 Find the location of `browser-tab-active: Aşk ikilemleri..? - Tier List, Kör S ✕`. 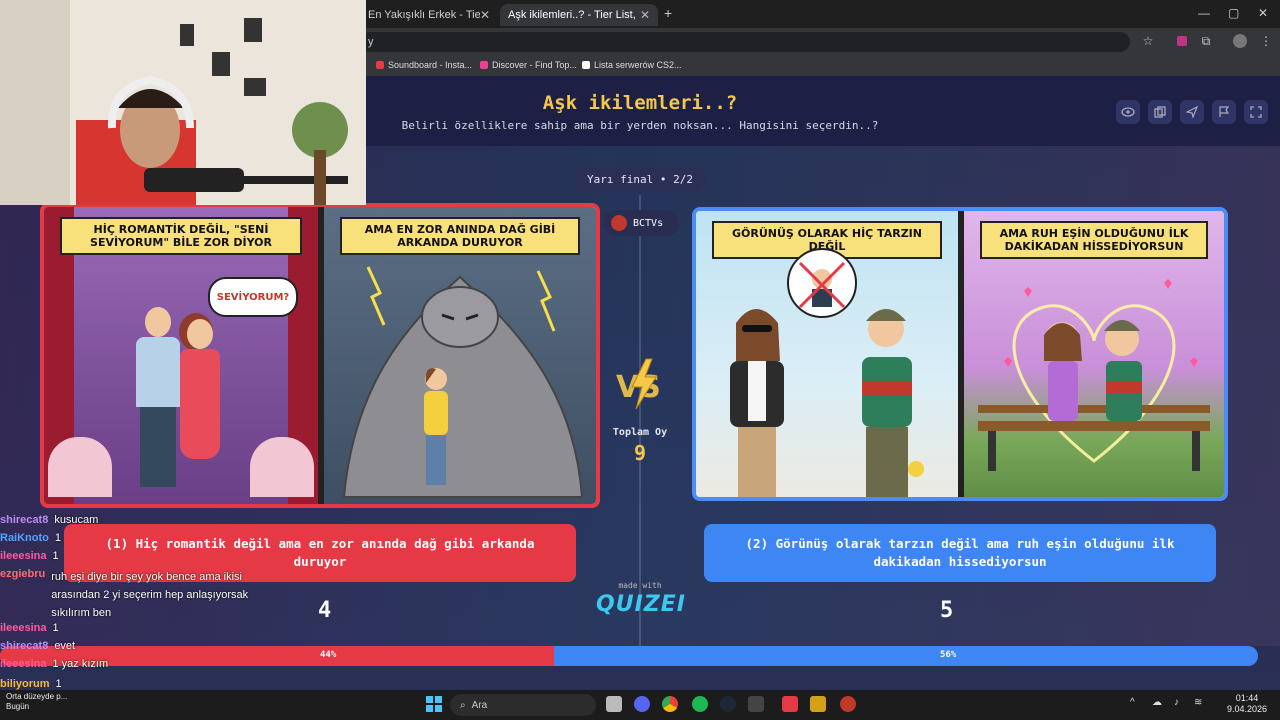

browser-tab-active: Aşk ikilemleri..? - Tier List, Kör S ✕ is located at coordinates (579, 15).